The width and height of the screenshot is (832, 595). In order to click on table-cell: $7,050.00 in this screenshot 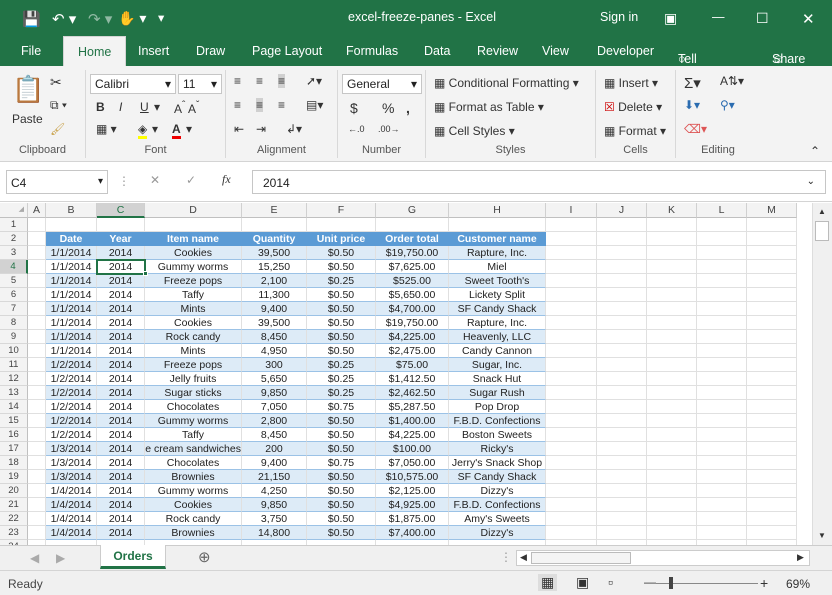, I will do `click(412, 463)`.